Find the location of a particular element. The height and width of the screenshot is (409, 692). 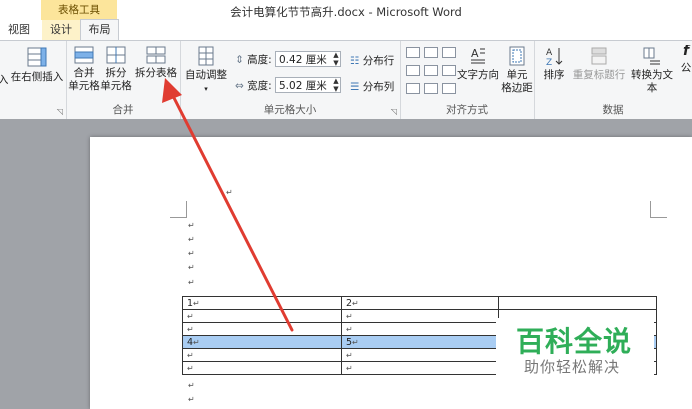

crop-mark-right is located at coordinates (658, 209).